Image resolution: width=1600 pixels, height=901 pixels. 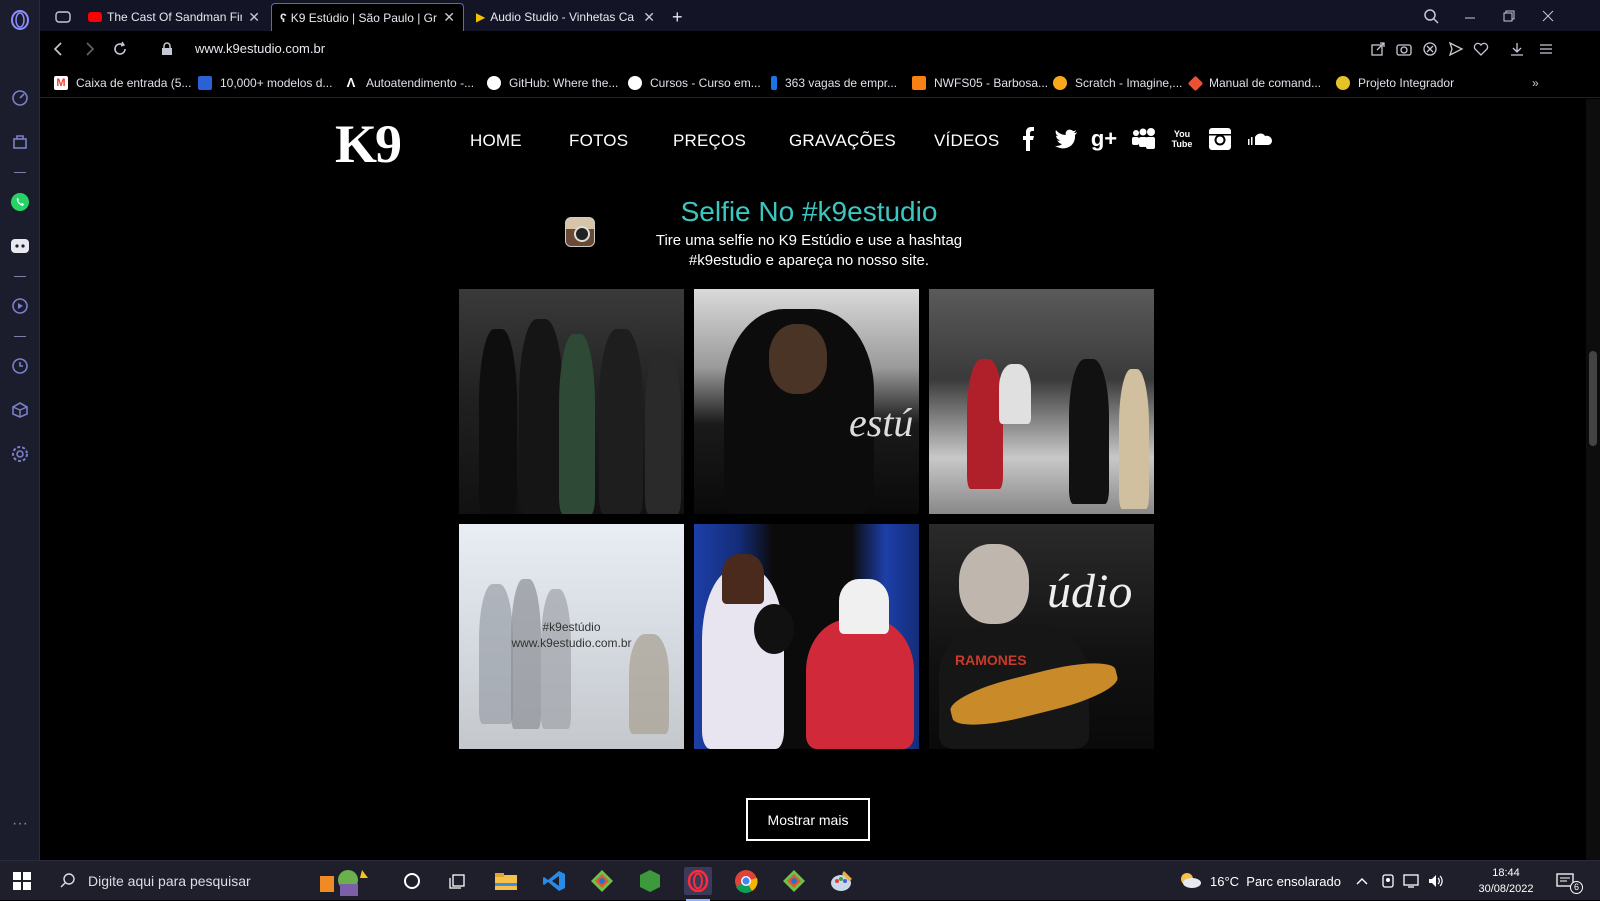 I want to click on extensions-icon, so click(x=20, y=410).